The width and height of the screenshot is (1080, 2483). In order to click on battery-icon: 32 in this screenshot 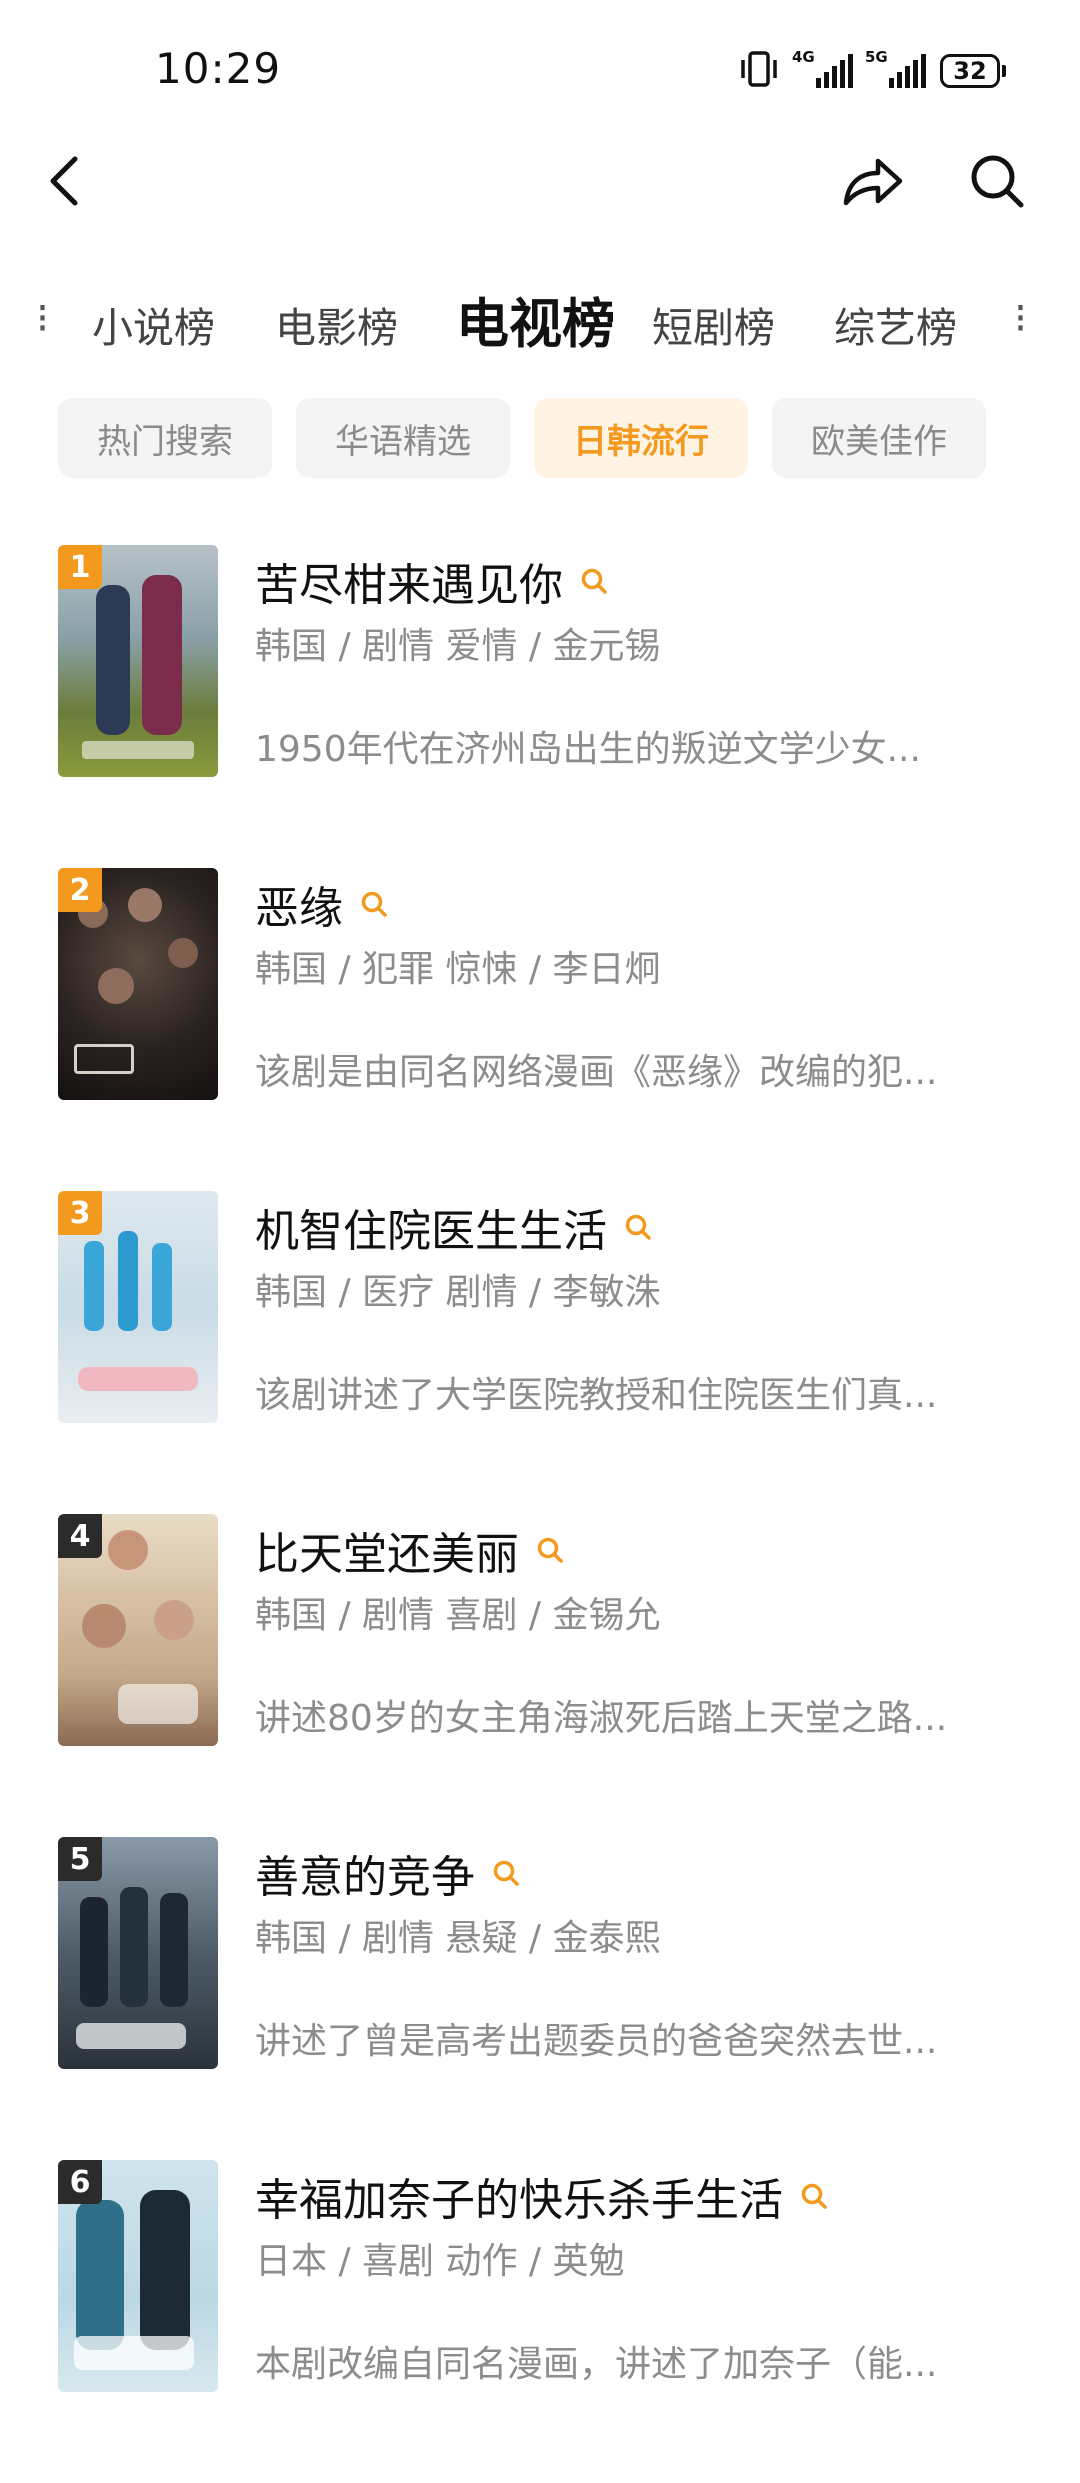, I will do `click(973, 71)`.